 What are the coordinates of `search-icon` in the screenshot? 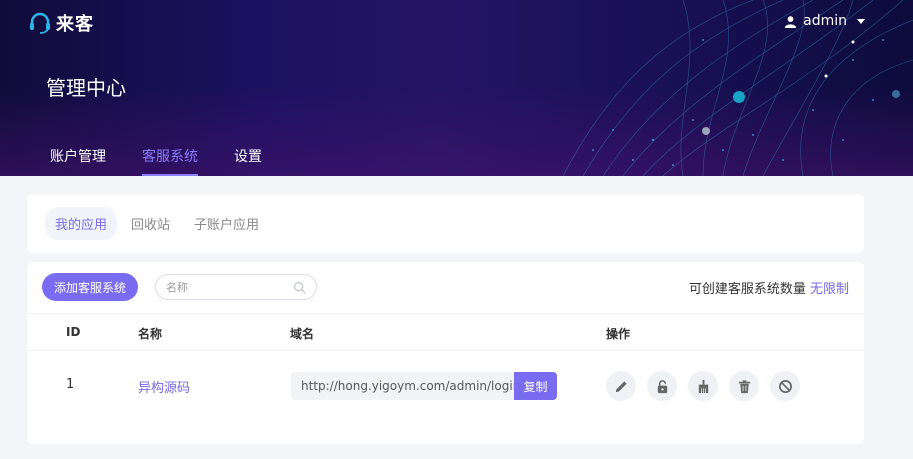 It's located at (299, 287).